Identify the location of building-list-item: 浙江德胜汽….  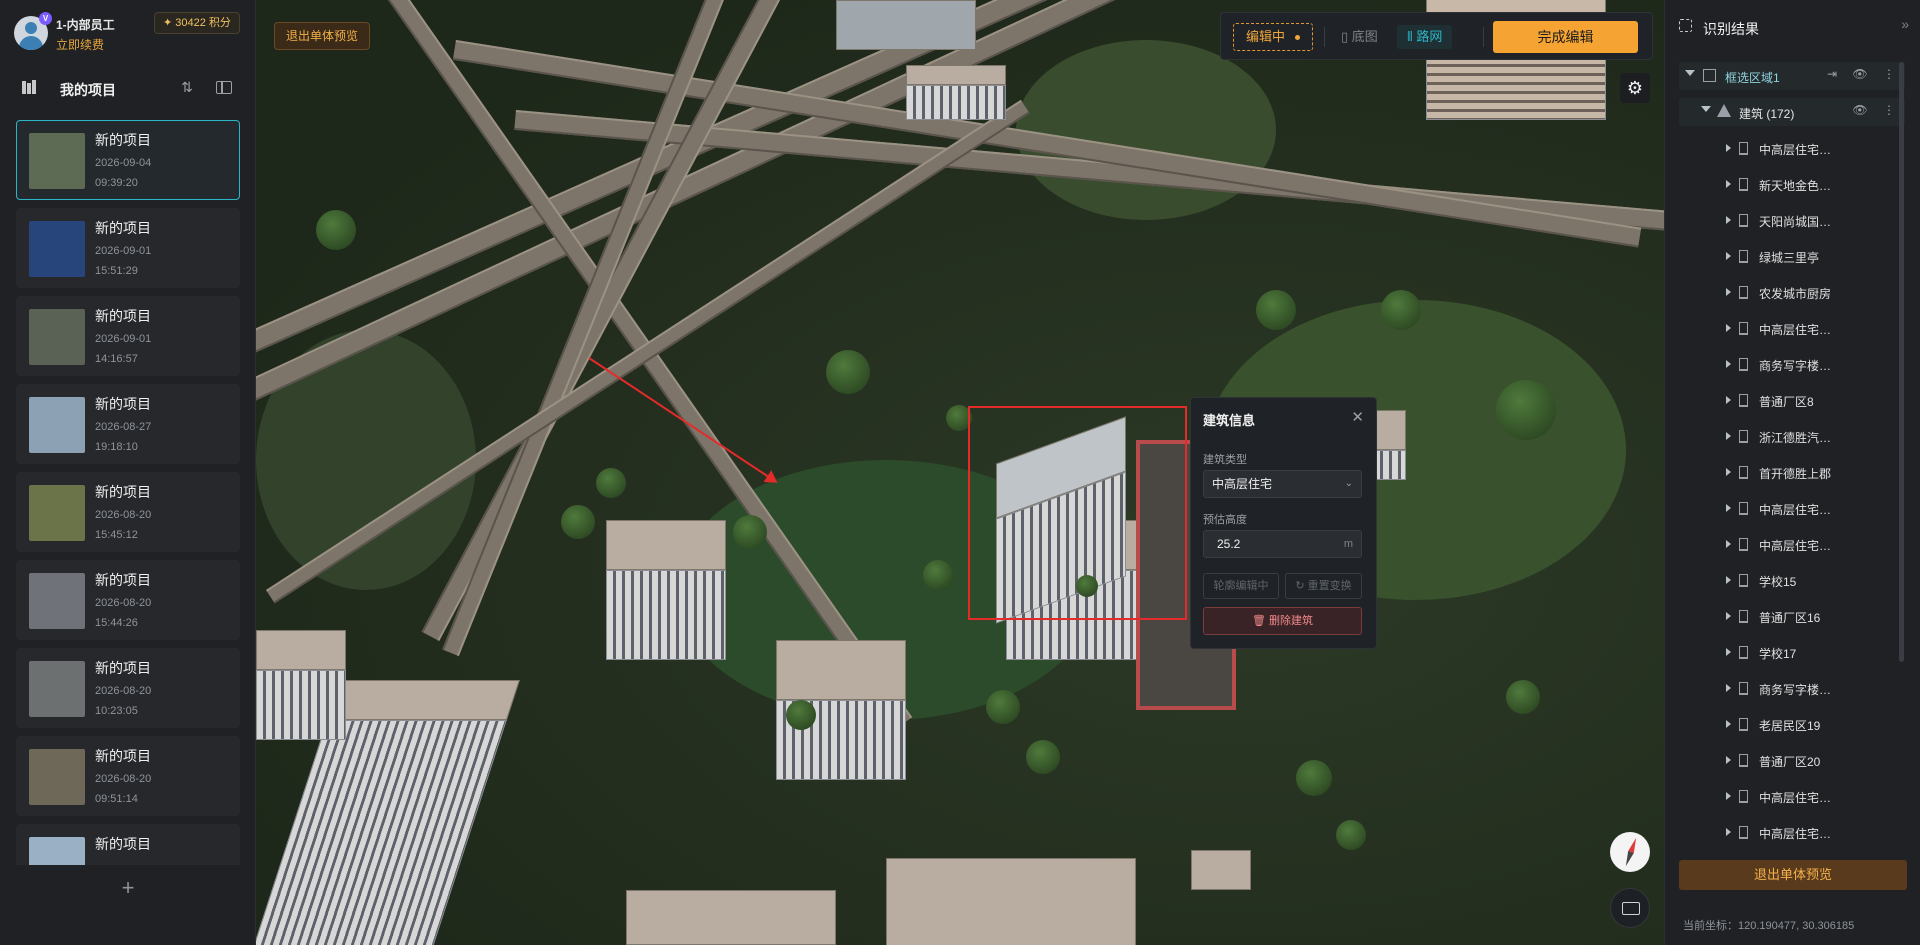
(1792, 437).